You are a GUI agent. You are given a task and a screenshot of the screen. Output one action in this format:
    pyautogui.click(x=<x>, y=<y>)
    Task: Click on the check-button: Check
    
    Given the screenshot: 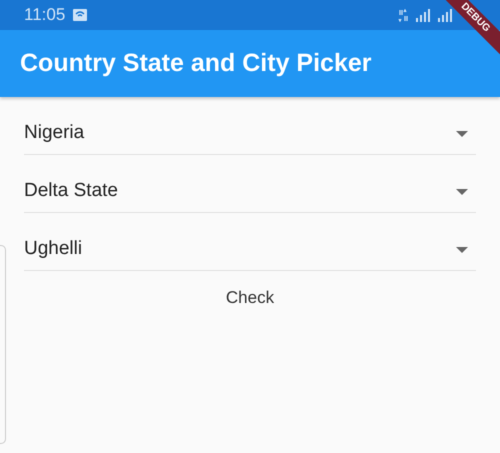 What is the action you would take?
    pyautogui.click(x=250, y=297)
    